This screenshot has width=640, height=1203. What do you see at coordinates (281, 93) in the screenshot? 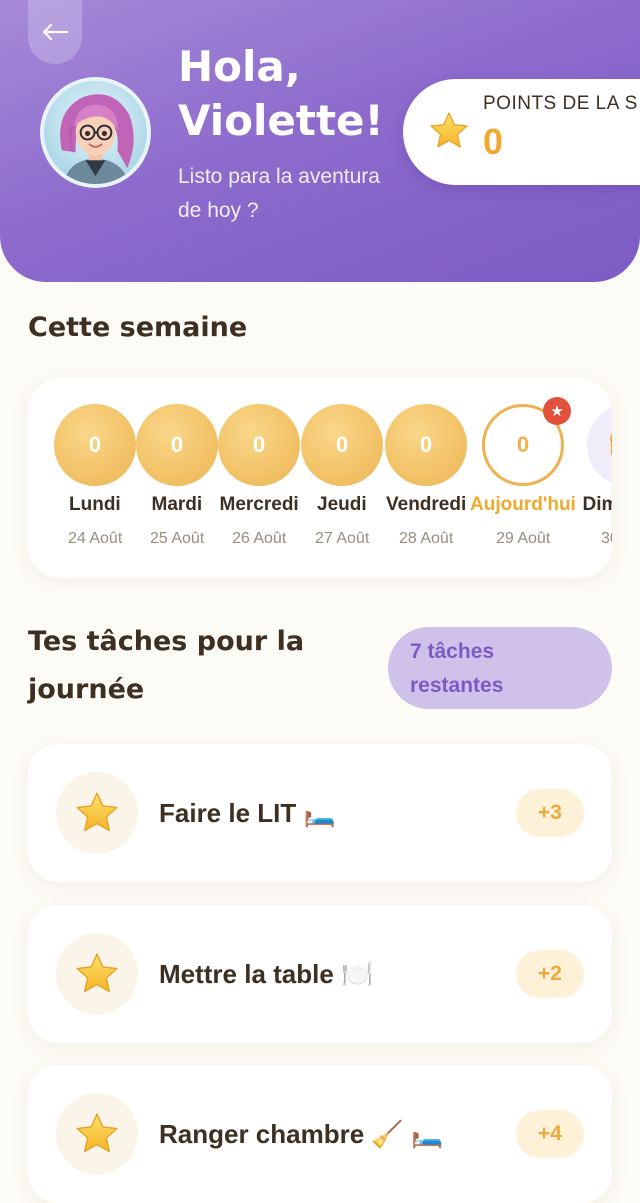
I see `greeting-title: Hola, Violette!` at bounding box center [281, 93].